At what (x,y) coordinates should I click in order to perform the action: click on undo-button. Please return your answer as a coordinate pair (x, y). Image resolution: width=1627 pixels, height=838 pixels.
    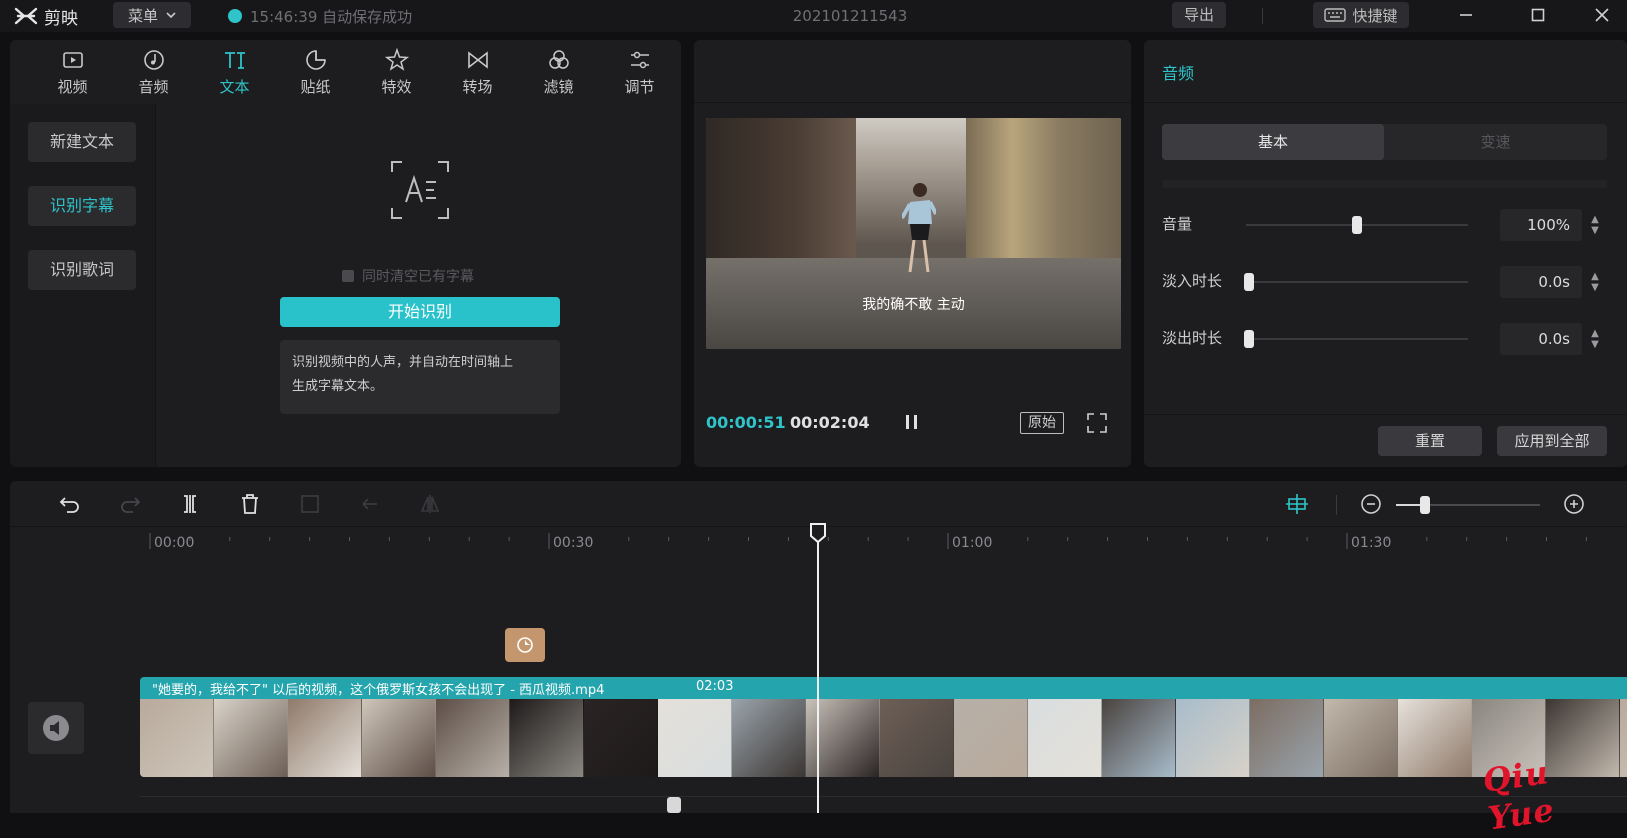
    Looking at the image, I should click on (70, 504).